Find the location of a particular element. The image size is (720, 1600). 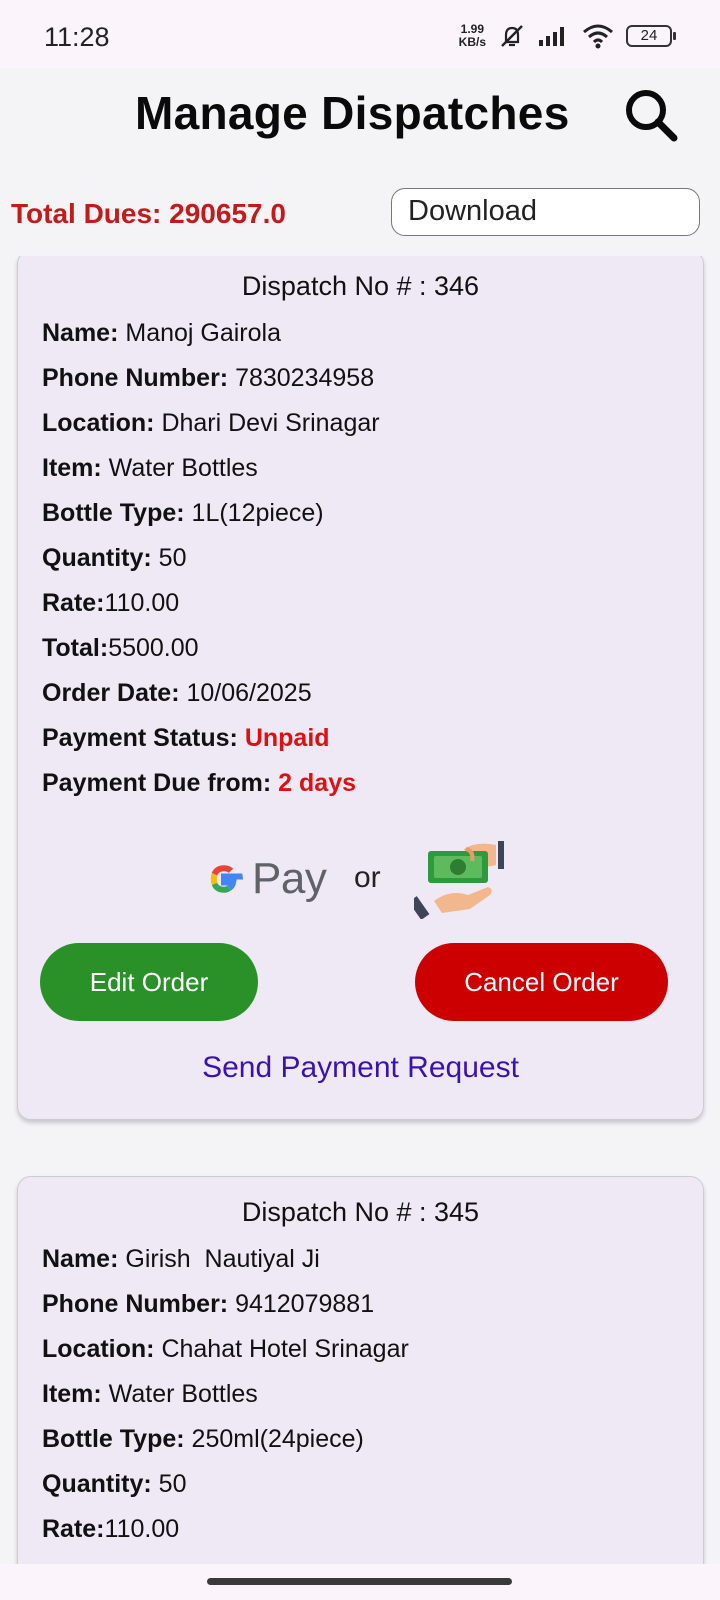

app-header: Manage Dispatches is located at coordinates (360, 117).